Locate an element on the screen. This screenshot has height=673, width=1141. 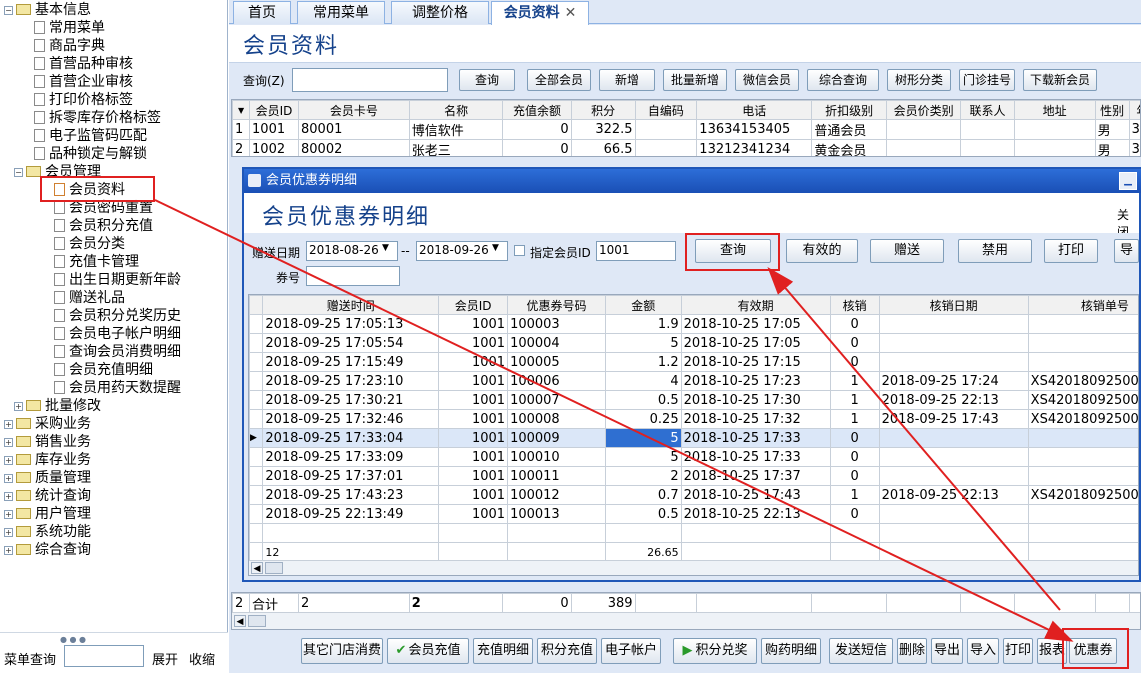
arrow-to-query-button is located at coordinates (914, 438).